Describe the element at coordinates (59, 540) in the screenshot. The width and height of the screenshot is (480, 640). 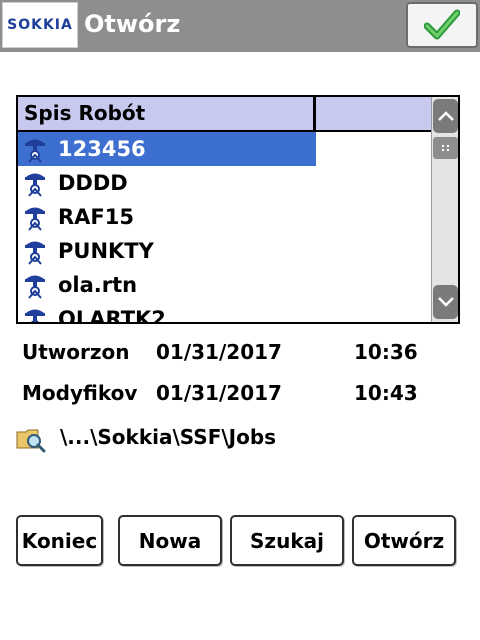
I see `end-button: Koniec` at that location.